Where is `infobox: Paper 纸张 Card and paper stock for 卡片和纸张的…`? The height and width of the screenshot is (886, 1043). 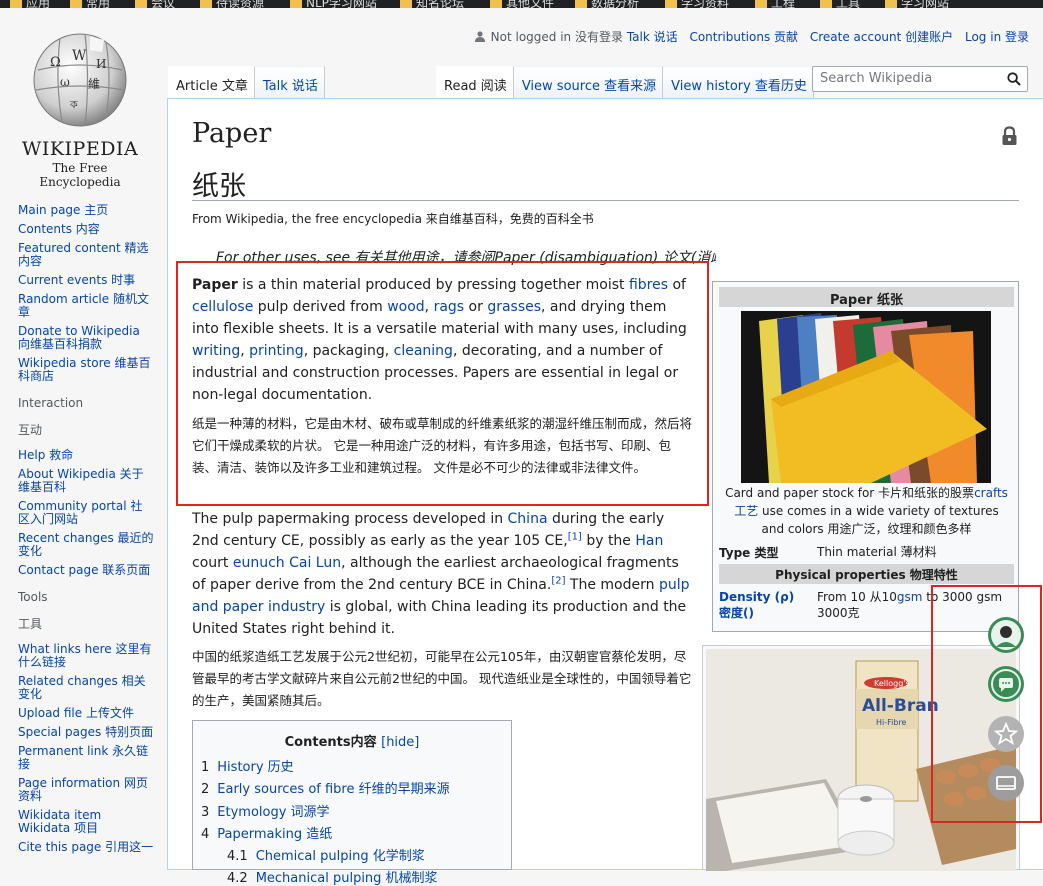
infobox: Paper 纸张 Card and paper stock for 卡片和纸张的… is located at coordinates (865, 456).